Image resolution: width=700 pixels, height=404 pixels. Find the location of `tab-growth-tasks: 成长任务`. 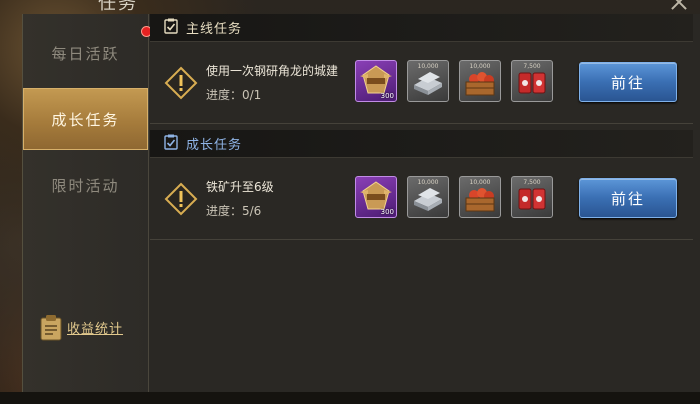

tab-growth-tasks: 成长任务 is located at coordinates (85, 119).